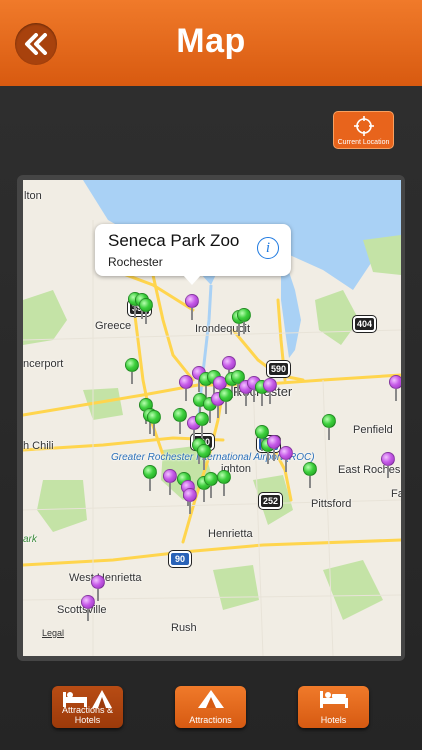 This screenshot has height=750, width=422. Describe the element at coordinates (105, 578) in the screenshot. I see `place-label-west-henrietta: West Henrietta` at that location.